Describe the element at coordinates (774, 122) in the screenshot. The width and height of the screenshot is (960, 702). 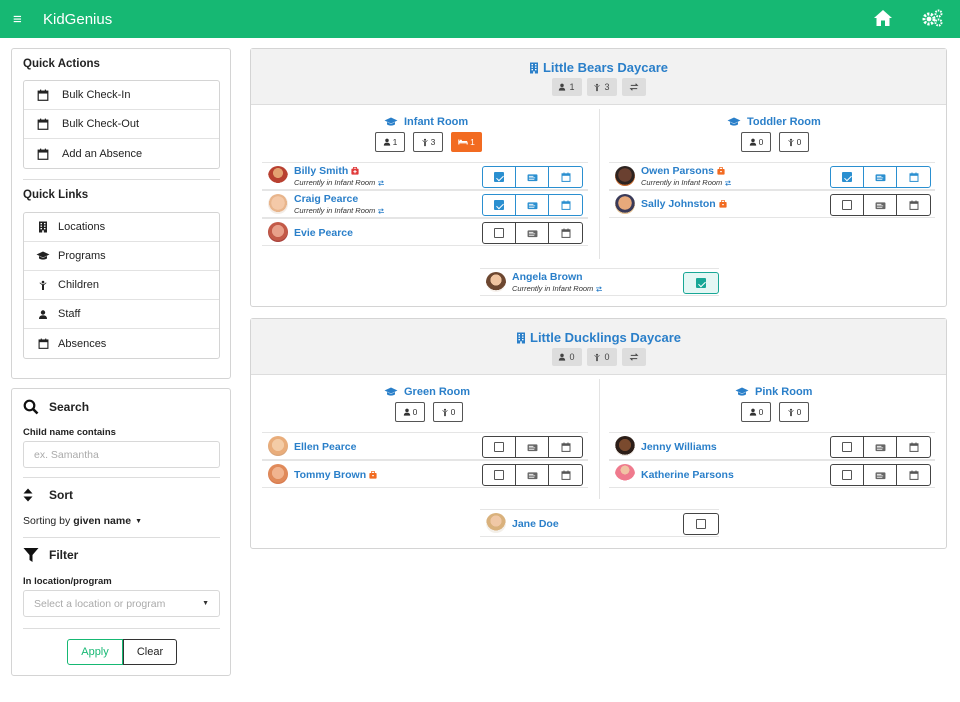
I see `room-title: Toddler Room` at that location.